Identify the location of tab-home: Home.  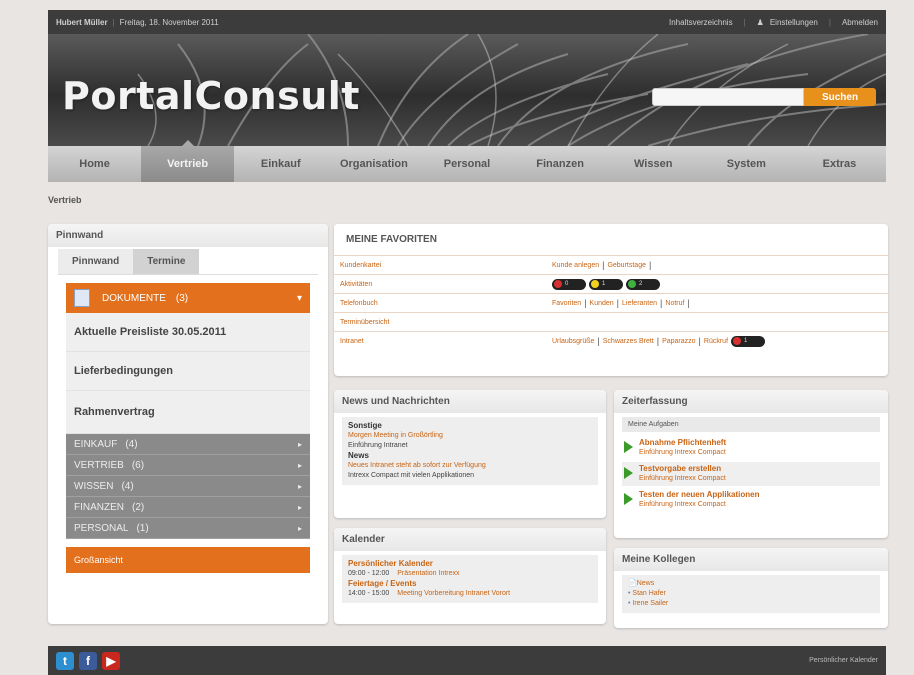
(94, 164).